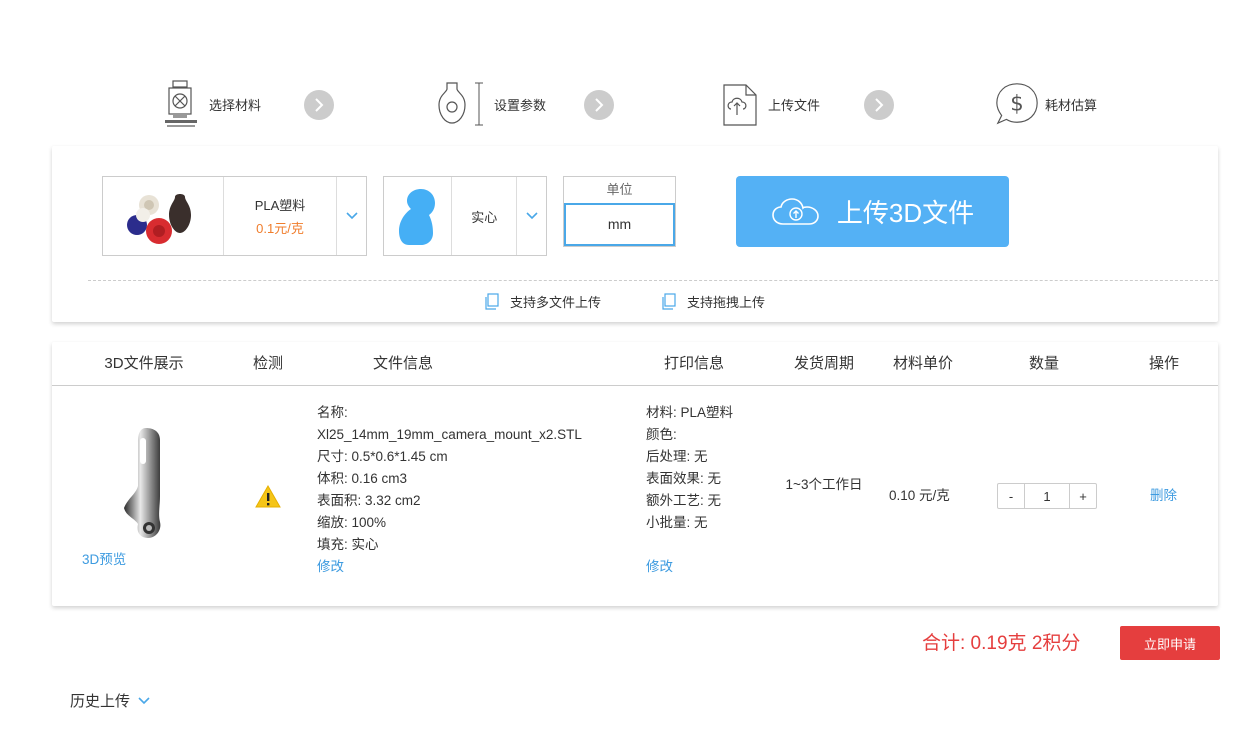  What do you see at coordinates (824, 363) in the screenshot?
I see `header-delivery: 发货周期` at bounding box center [824, 363].